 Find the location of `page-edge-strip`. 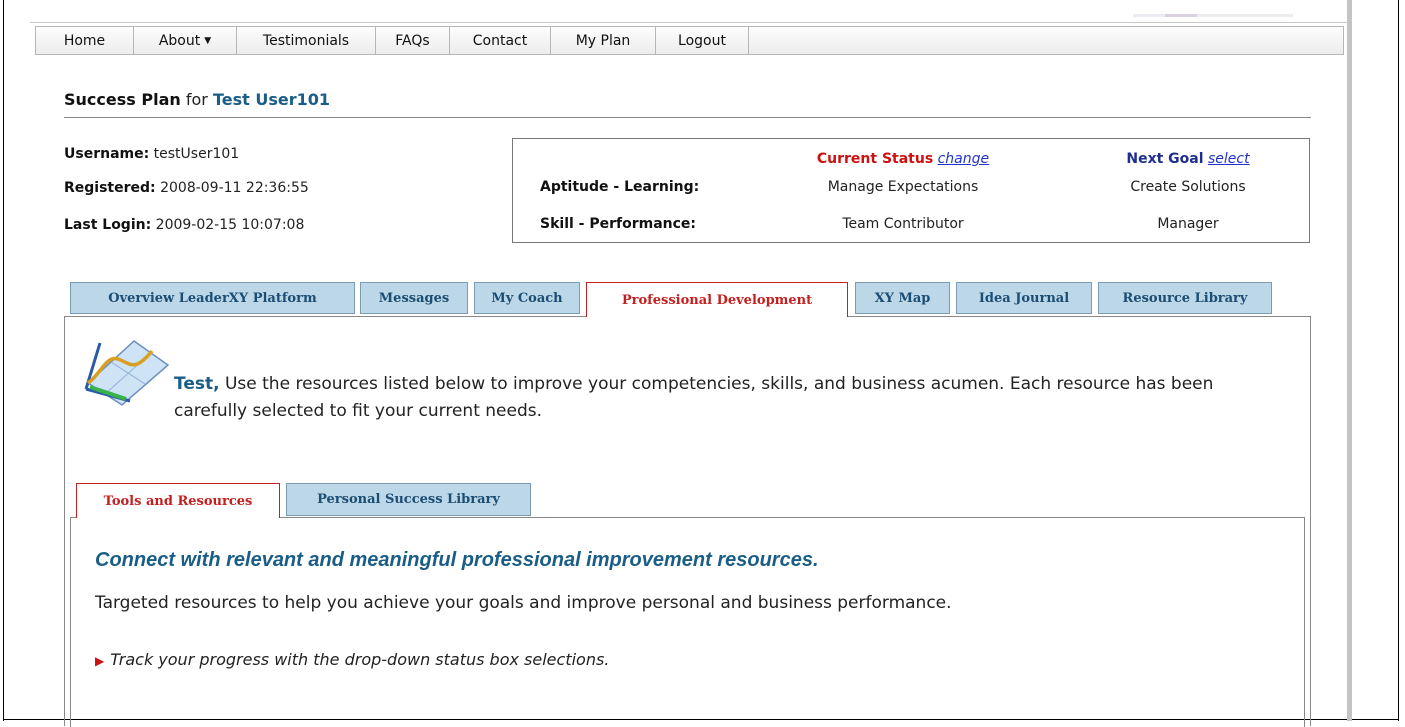

page-edge-strip is located at coordinates (1349, 360).